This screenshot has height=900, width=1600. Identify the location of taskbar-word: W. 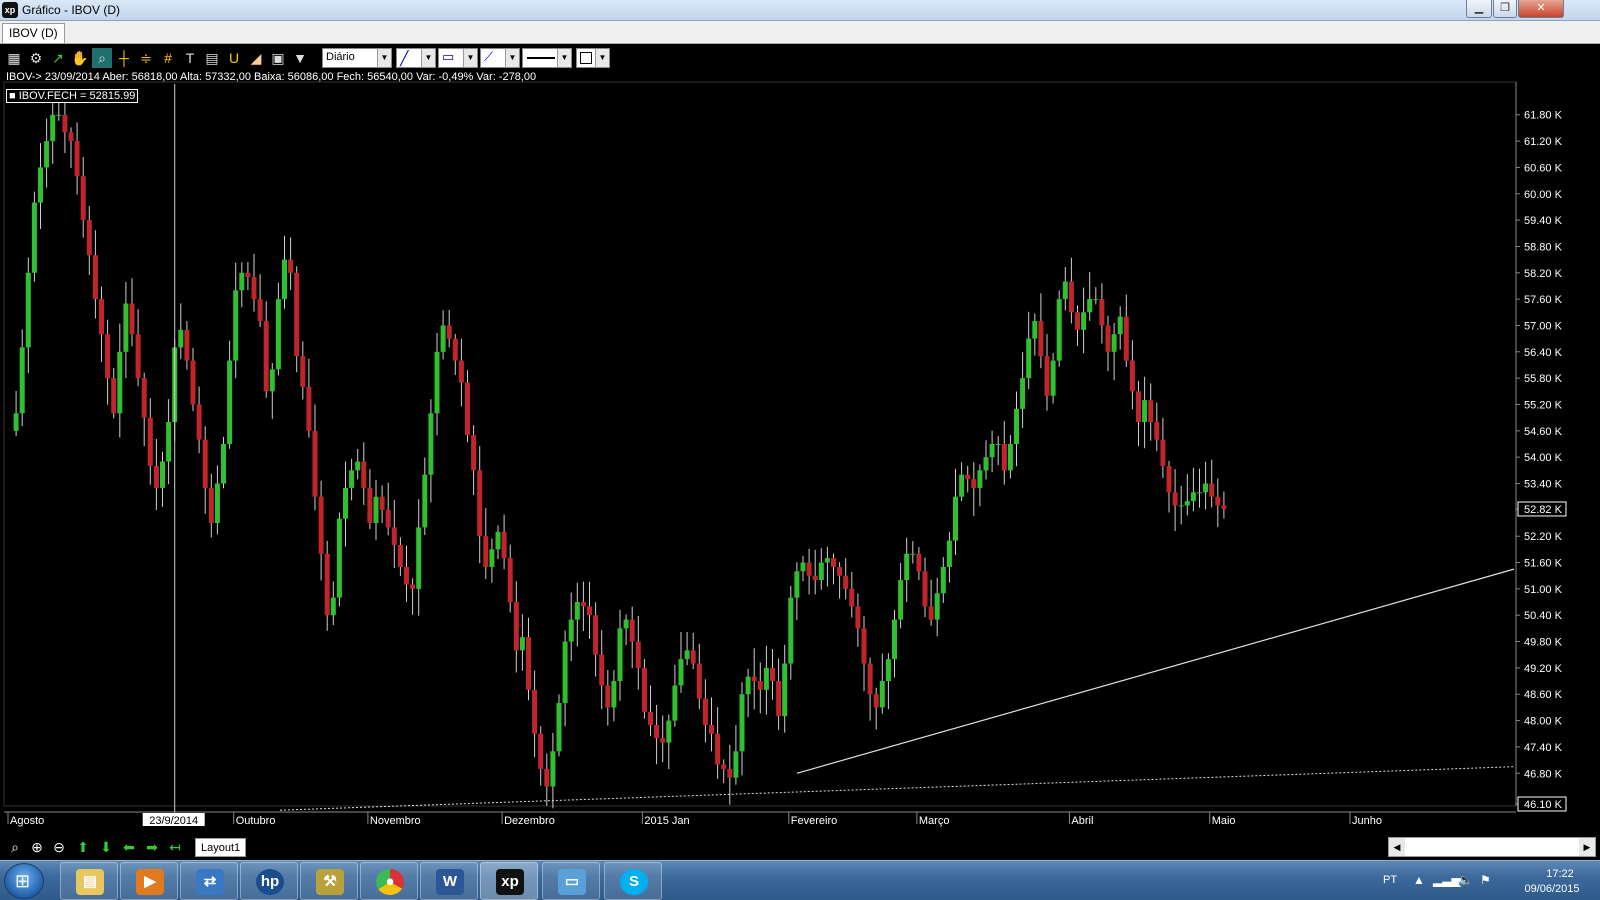
(449, 881).